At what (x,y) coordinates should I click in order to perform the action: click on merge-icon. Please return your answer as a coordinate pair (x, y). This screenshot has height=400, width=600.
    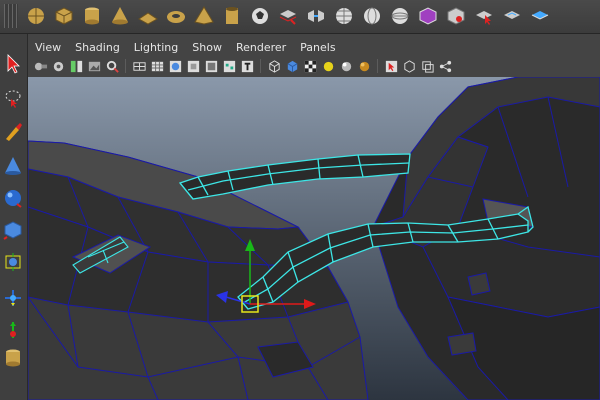
    Looking at the image, I should click on (456, 16).